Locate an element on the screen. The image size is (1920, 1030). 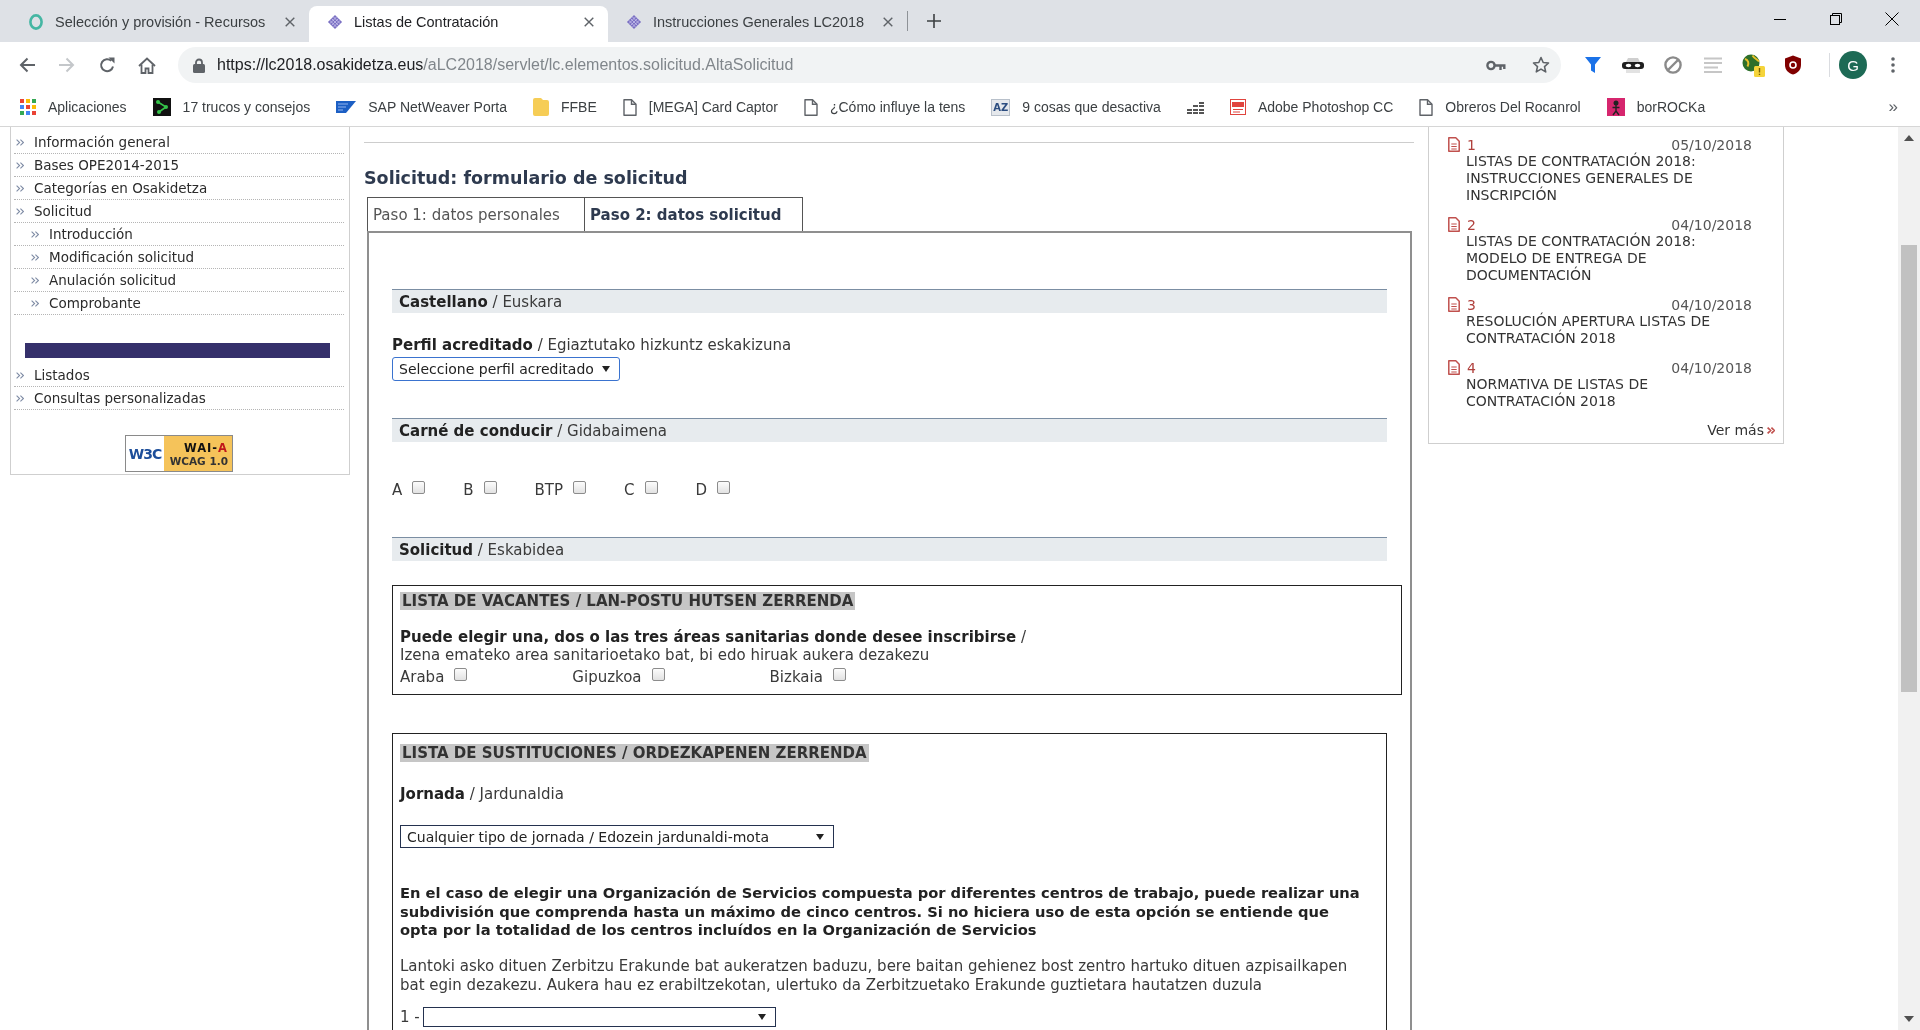
star-icon is located at coordinates (1541, 65).